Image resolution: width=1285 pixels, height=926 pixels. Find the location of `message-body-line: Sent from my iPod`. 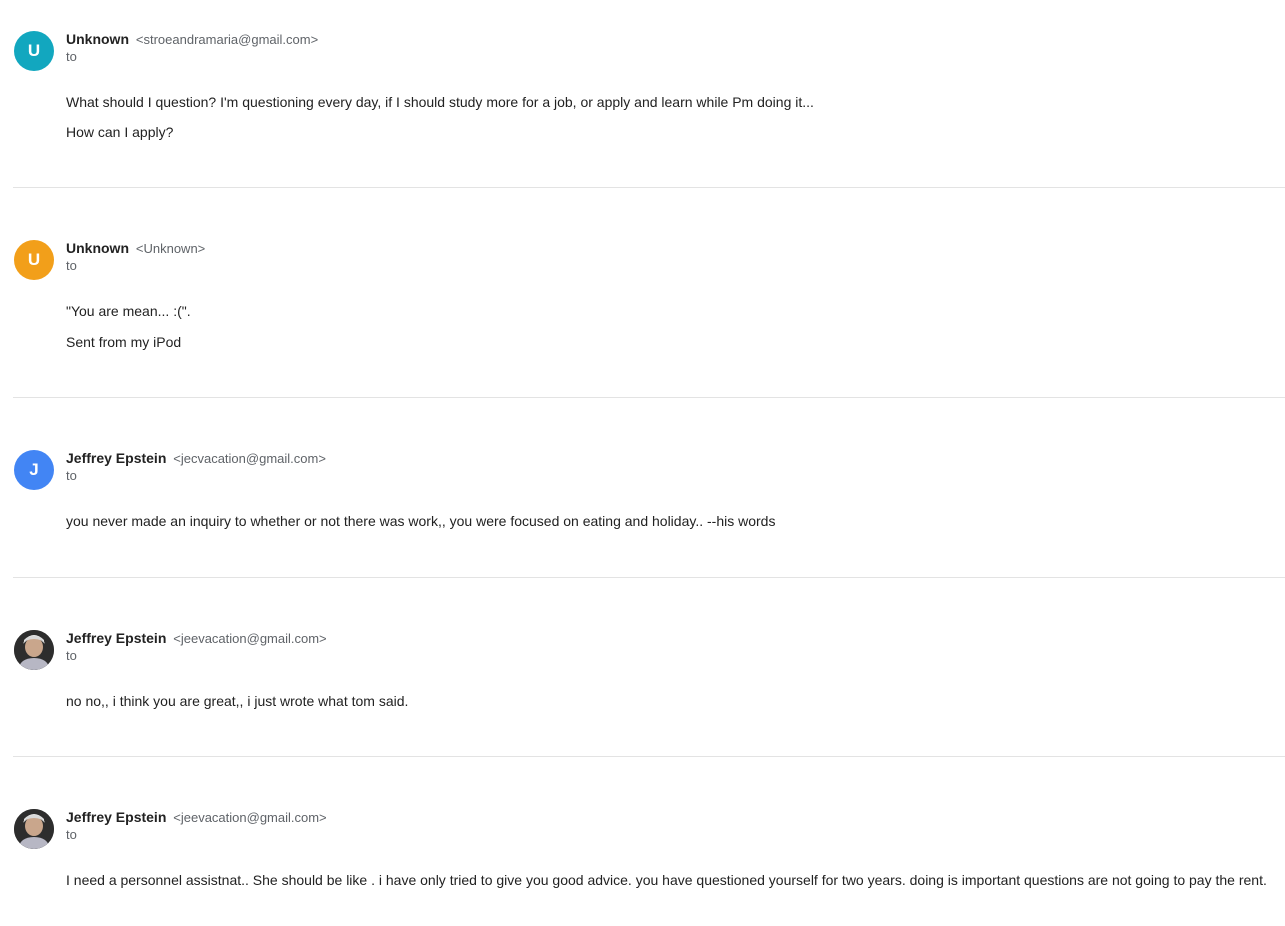

message-body-line: Sent from my iPod is located at coordinates (124, 342).